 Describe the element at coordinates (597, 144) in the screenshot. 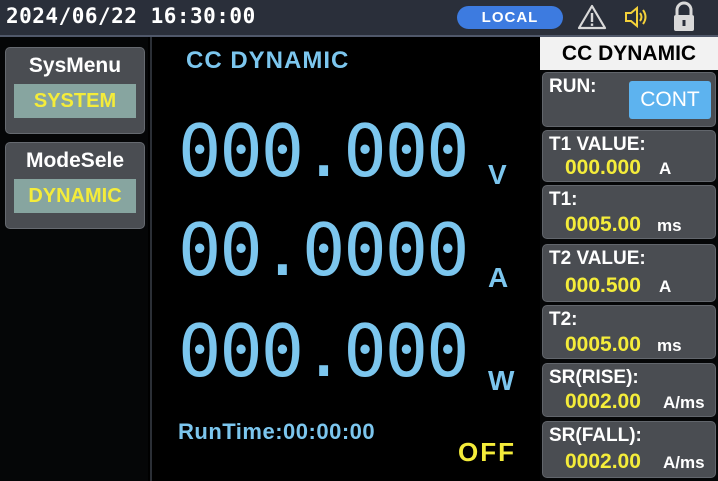

I see `param-label: T1 VALUE:` at that location.